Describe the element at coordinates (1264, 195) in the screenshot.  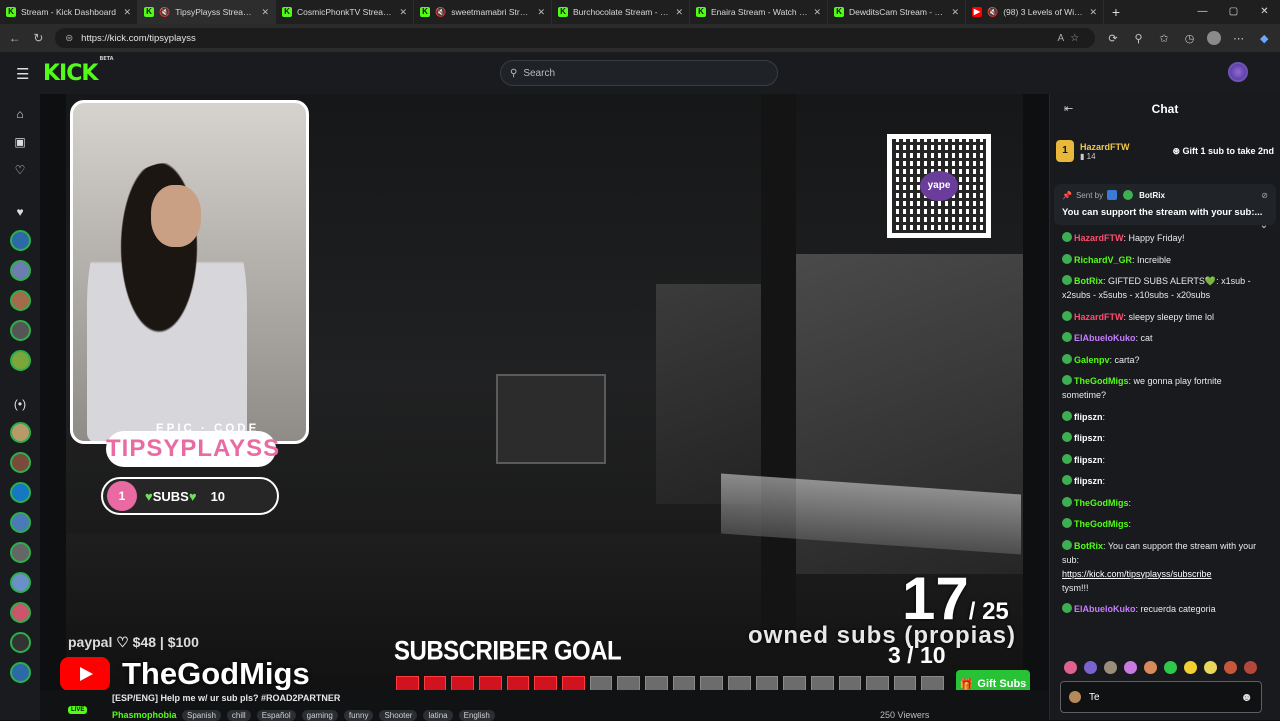
I see `unpin-icon: ⊘` at that location.